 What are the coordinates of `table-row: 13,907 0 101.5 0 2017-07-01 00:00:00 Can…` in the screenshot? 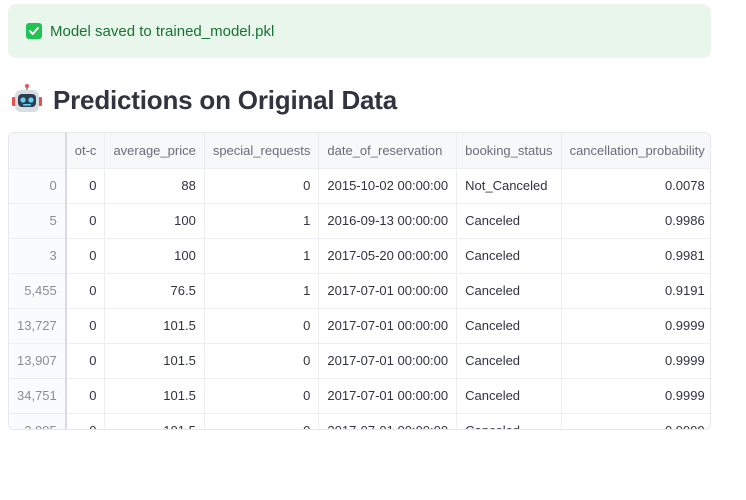 It's located at (359, 361).